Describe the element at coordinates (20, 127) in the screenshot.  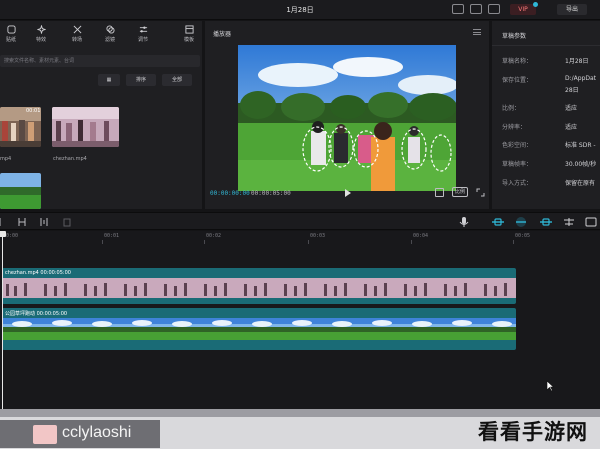
I see `media-thumb-crowd: 00:01` at that location.